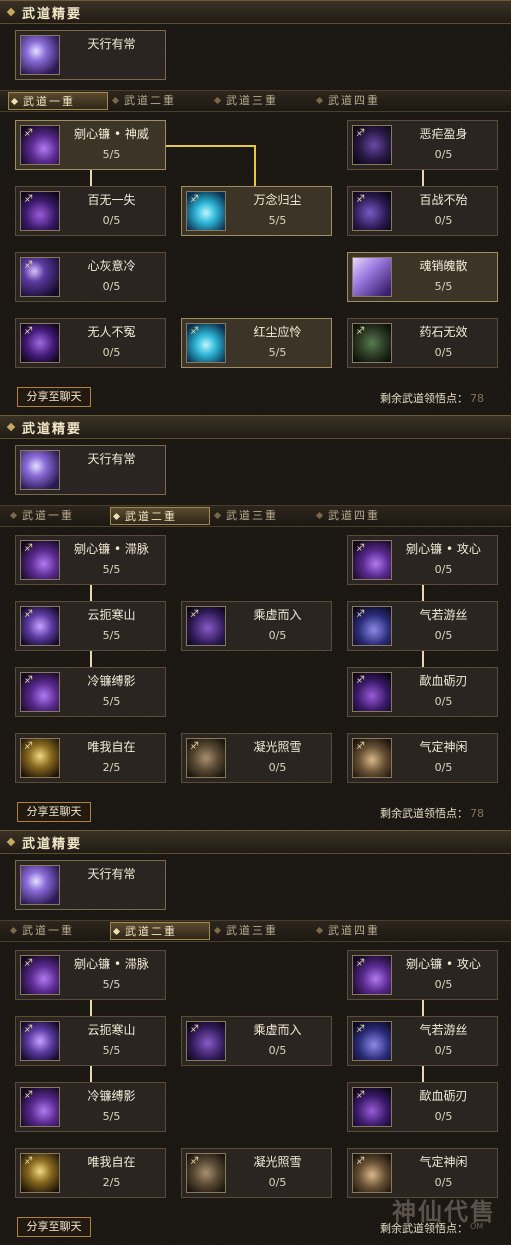 Image resolution: width=511 pixels, height=1245 pixels. Describe the element at coordinates (354, 100) in the screenshot. I see `tab-label: 武道四重` at that location.